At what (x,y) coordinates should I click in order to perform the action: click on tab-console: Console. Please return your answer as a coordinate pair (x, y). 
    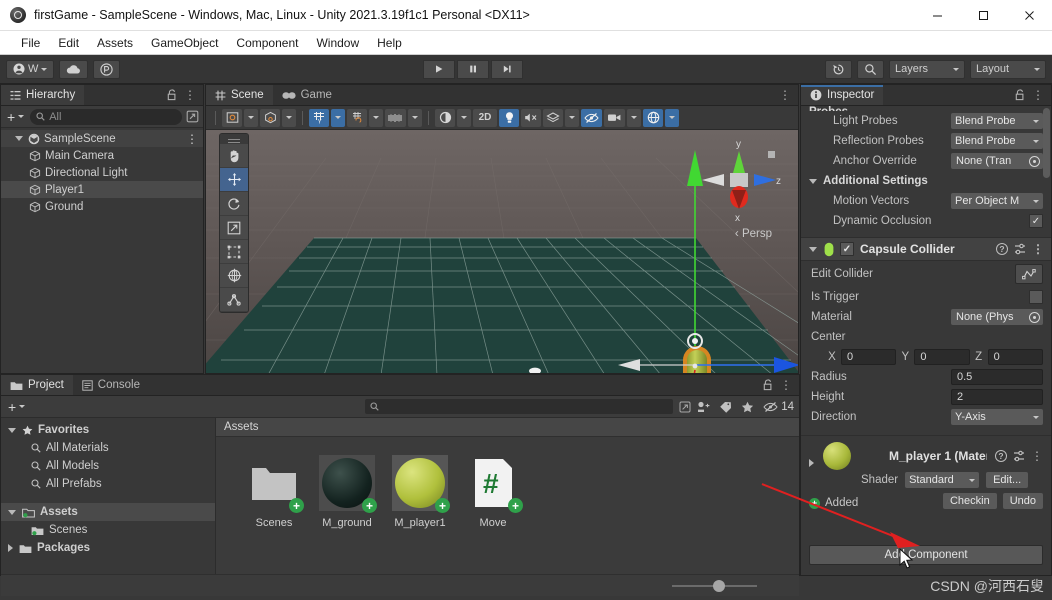
    Looking at the image, I should click on (111, 385).